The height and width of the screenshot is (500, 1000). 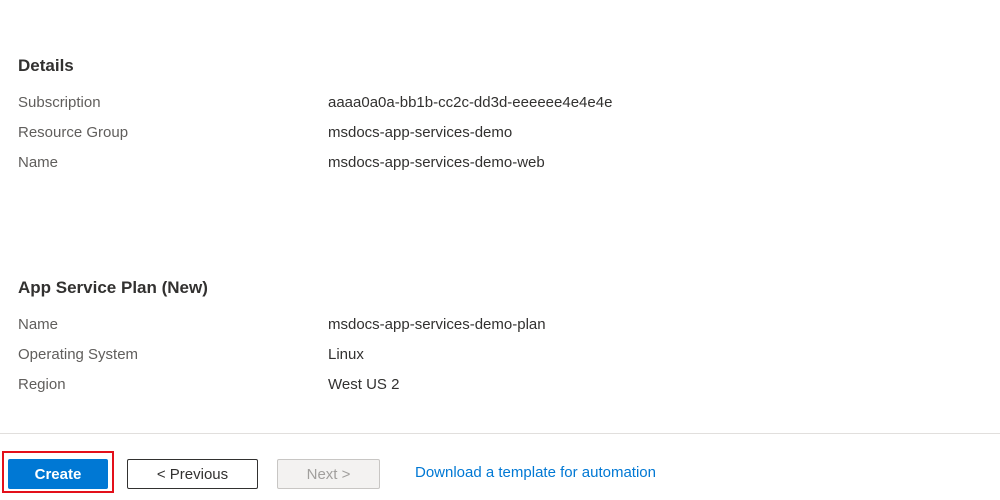 I want to click on row-label: Subscription, so click(x=59, y=102).